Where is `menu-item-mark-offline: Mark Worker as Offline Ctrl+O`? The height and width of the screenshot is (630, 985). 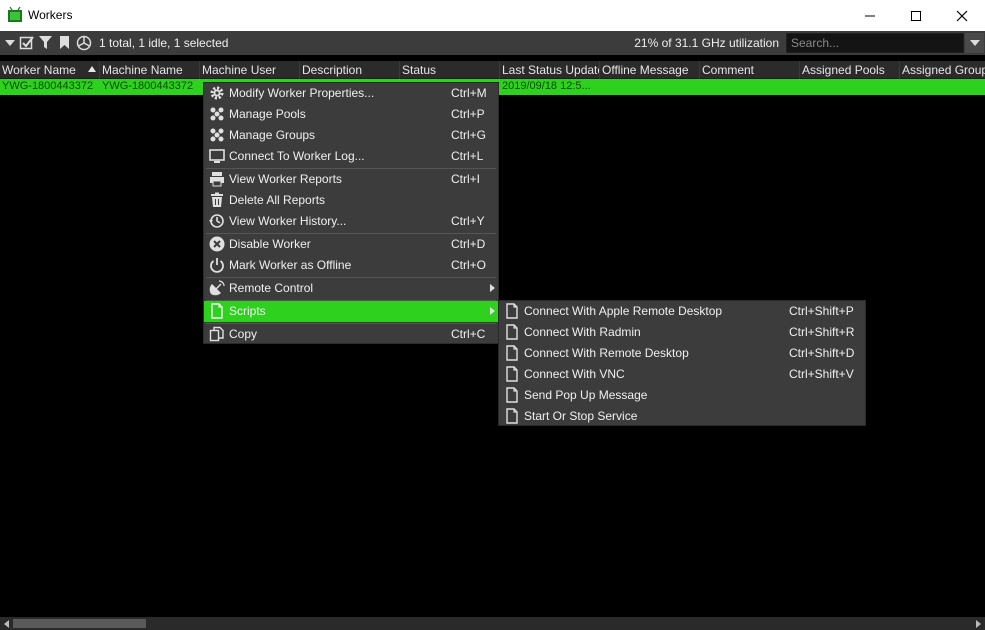
menu-item-mark-offline: Mark Worker as Offline Ctrl+O is located at coordinates (351, 265).